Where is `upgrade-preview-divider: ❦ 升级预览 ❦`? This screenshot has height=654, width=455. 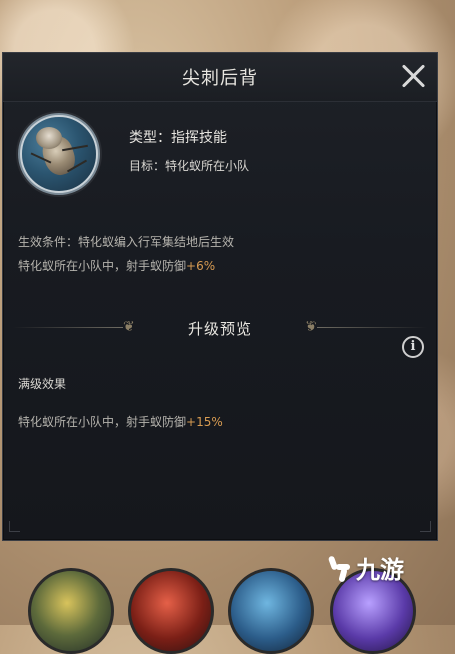
upgrade-preview-divider: ❦ 升级预览 ❦ is located at coordinates (220, 328).